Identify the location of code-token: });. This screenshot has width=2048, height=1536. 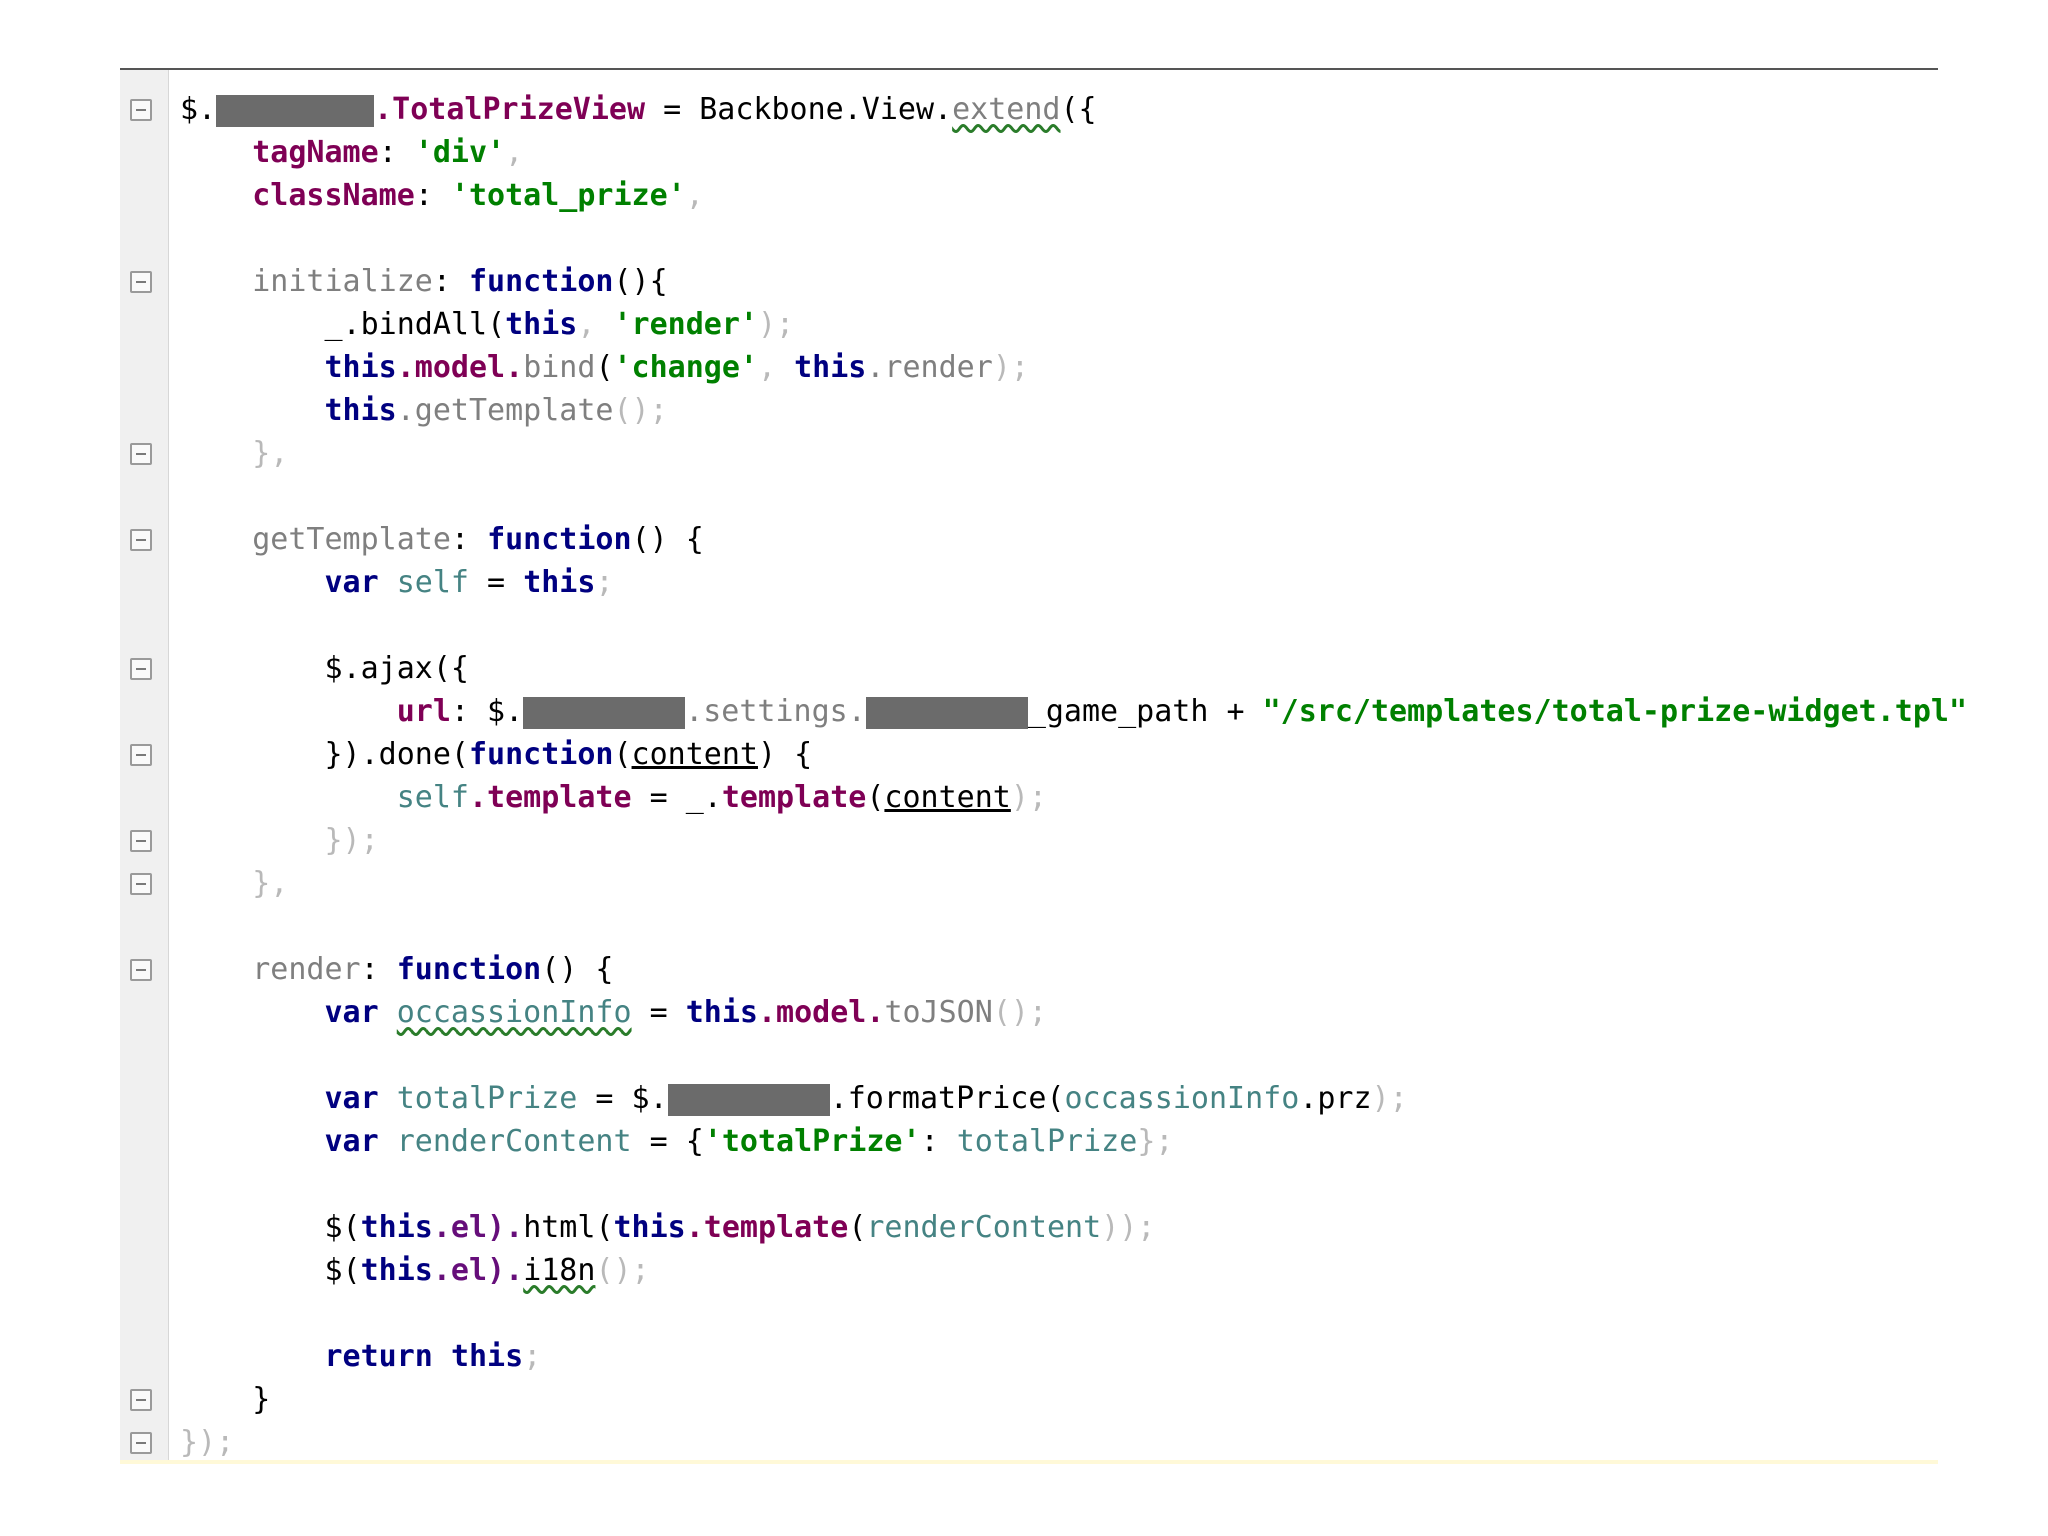
(207, 1442).